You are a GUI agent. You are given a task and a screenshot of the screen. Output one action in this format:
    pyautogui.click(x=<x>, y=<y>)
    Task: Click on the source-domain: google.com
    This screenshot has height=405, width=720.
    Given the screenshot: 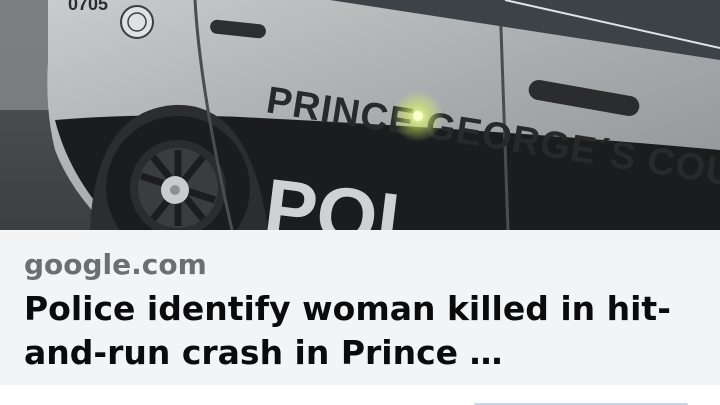 What is the action you would take?
    pyautogui.click(x=115, y=264)
    